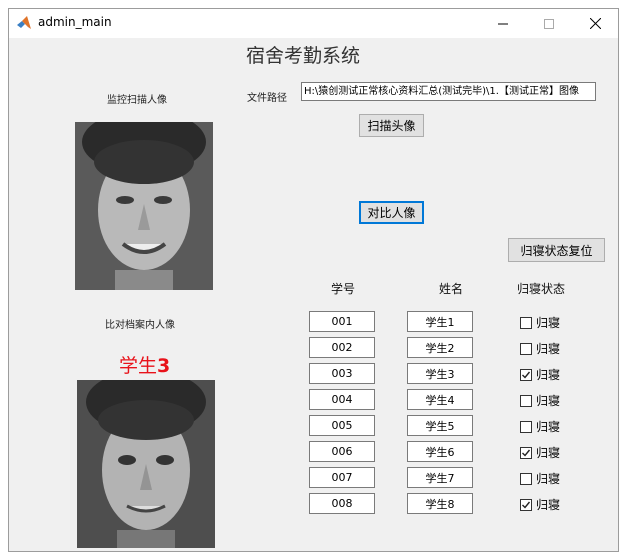  What do you see at coordinates (448, 91) in the screenshot?
I see `file-path-input: H:\猿创测试正常核心资料汇总(测试完毕)\1.【测试正常】图像` at bounding box center [448, 91].